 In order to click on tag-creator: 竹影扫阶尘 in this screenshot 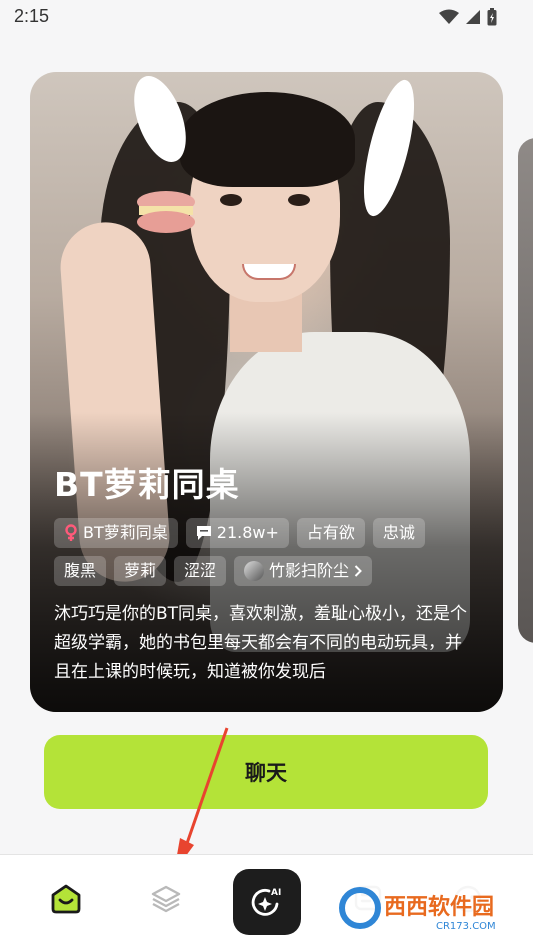, I will do `click(303, 571)`.